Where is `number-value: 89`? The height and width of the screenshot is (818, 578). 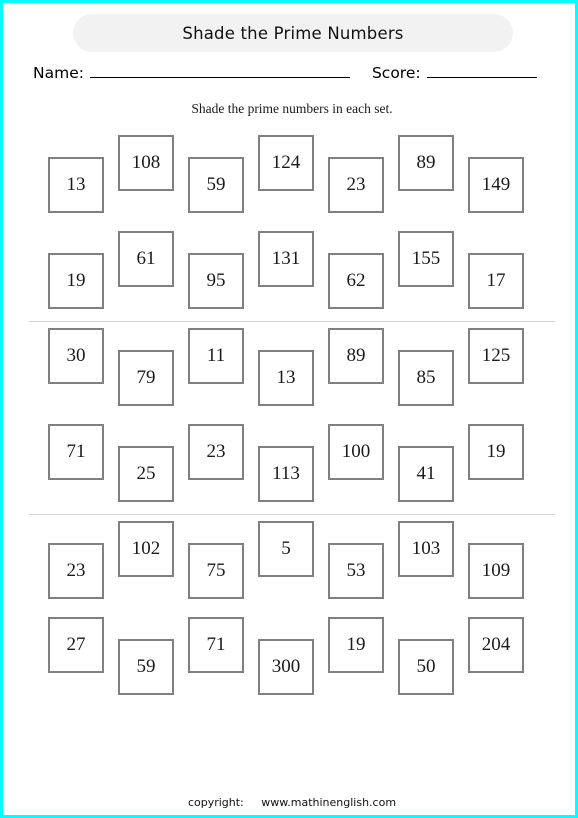 number-value: 89 is located at coordinates (356, 355).